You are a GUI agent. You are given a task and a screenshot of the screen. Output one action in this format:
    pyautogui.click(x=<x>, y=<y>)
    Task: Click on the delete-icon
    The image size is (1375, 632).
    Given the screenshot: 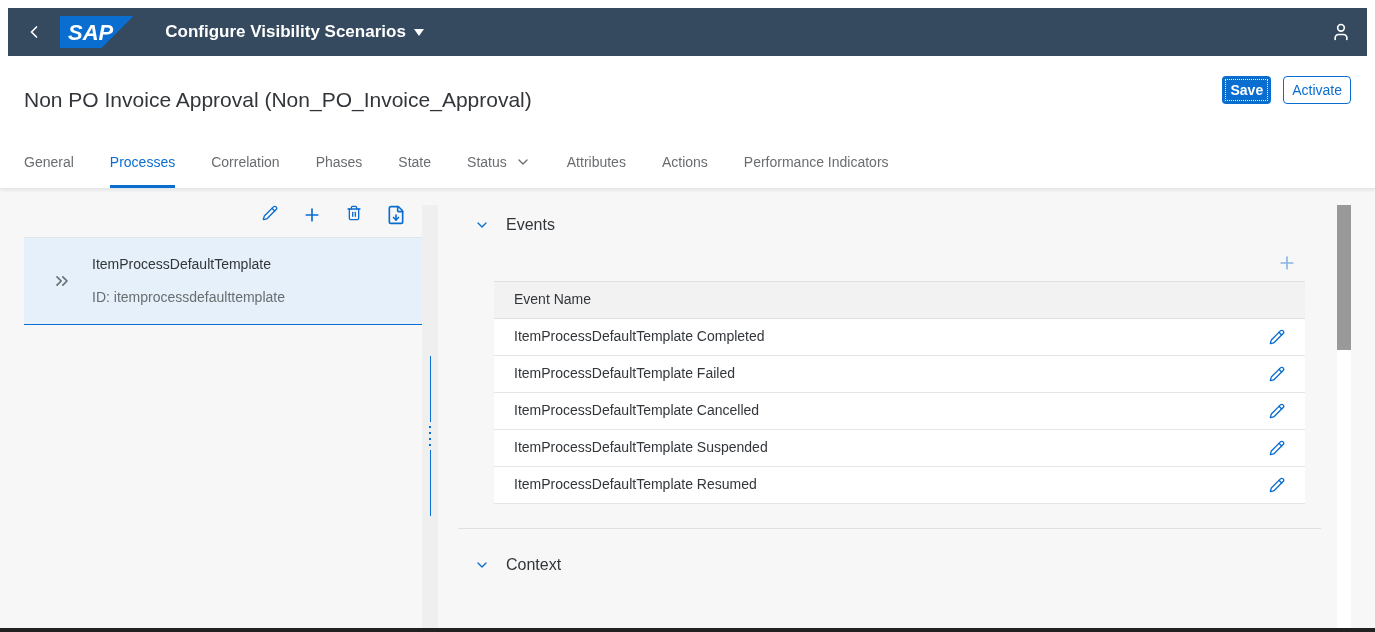 What is the action you would take?
    pyautogui.click(x=354, y=212)
    